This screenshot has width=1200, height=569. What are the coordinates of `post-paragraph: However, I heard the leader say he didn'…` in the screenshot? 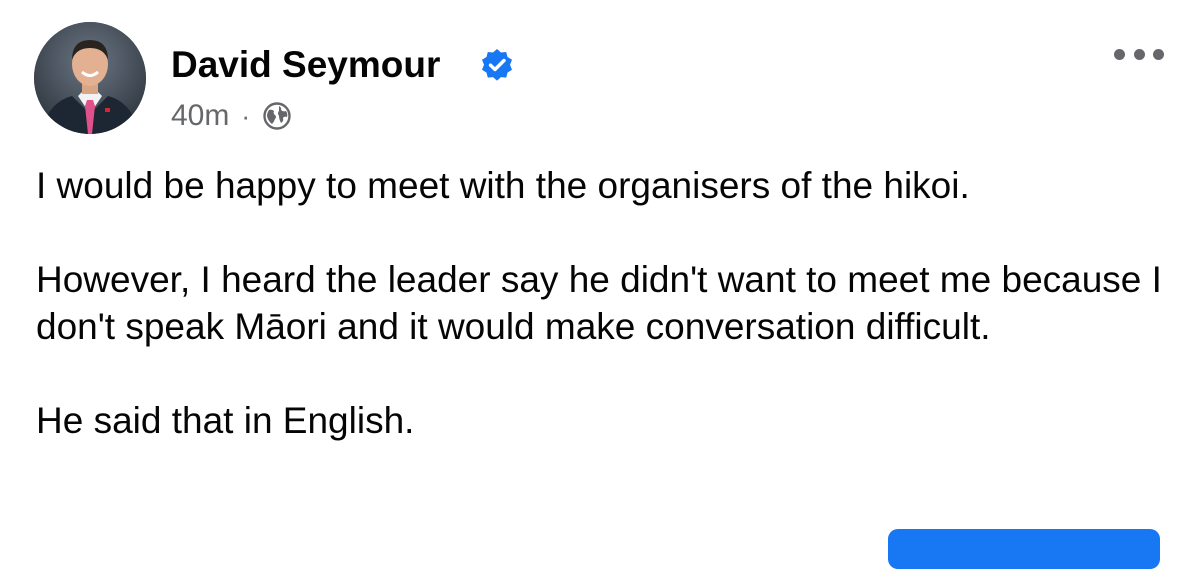 It's located at (599, 303).